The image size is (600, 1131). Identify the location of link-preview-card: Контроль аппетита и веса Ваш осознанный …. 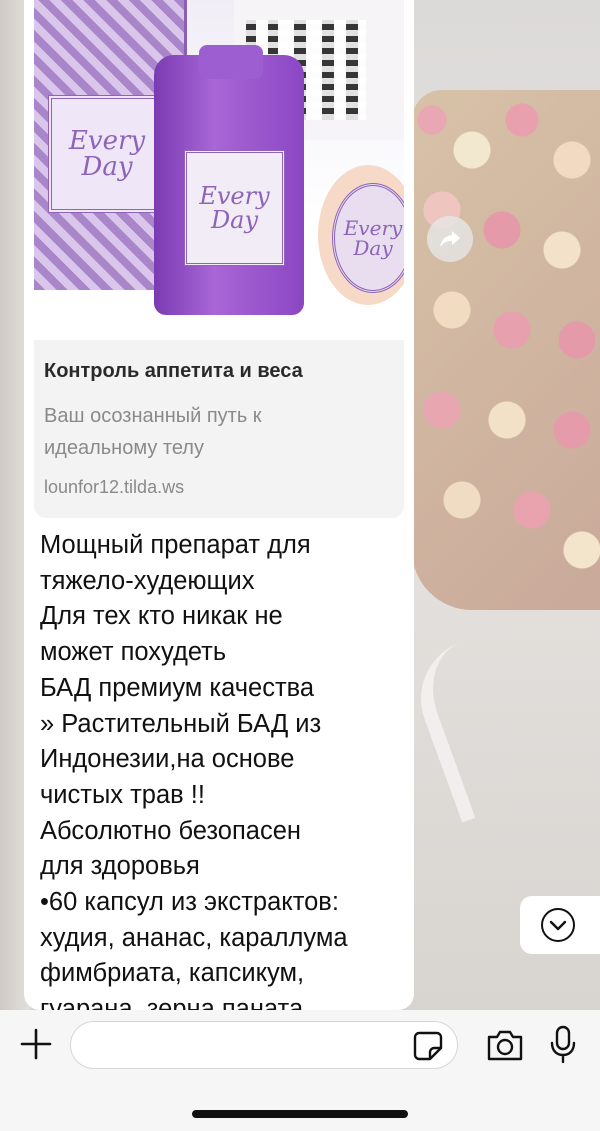
(219, 429).